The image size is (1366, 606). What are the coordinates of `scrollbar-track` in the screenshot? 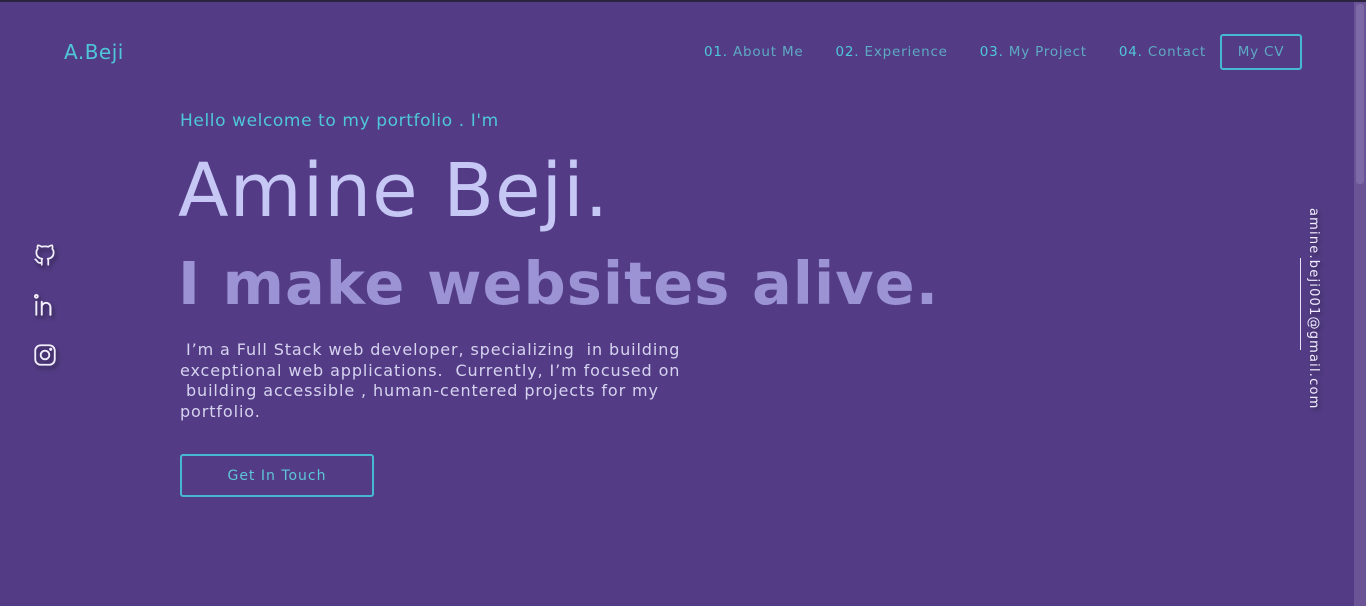 It's located at (1360, 304).